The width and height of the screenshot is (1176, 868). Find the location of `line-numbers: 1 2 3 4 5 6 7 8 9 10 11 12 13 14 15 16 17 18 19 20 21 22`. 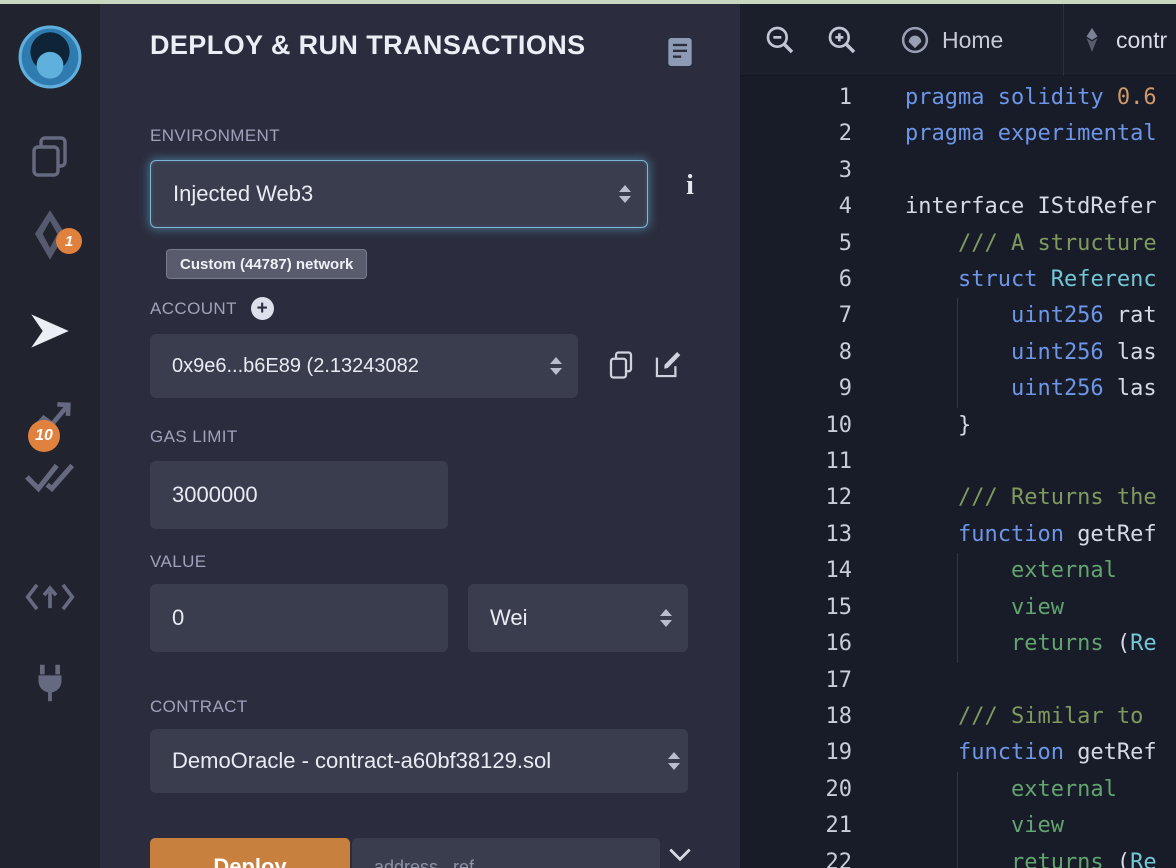

line-numbers: 1 2 3 4 5 6 7 8 9 10 11 12 13 14 15 16 17 18 19 20 21 22 is located at coordinates (796, 474).